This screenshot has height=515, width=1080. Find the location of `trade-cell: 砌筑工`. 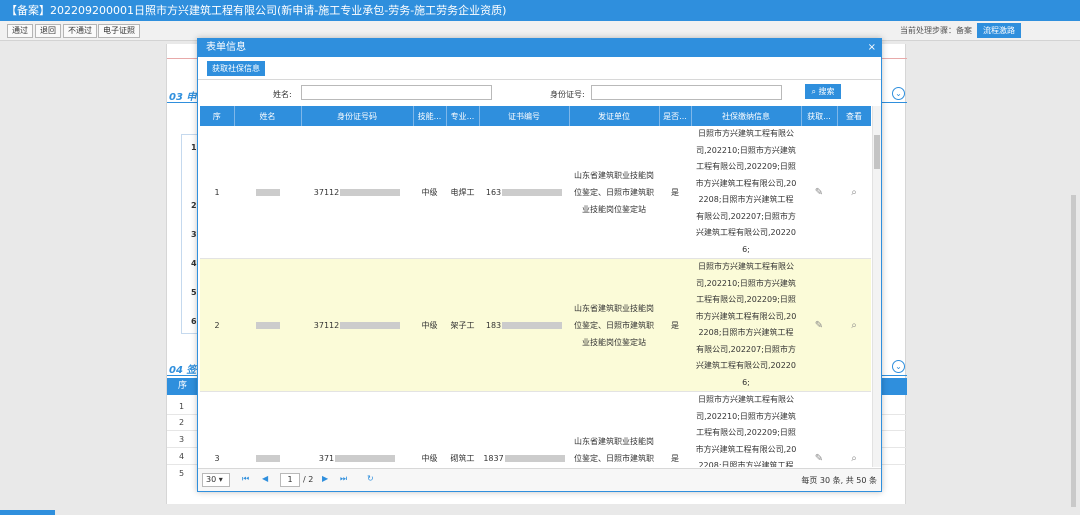

trade-cell: 砌筑工 is located at coordinates (462, 429).